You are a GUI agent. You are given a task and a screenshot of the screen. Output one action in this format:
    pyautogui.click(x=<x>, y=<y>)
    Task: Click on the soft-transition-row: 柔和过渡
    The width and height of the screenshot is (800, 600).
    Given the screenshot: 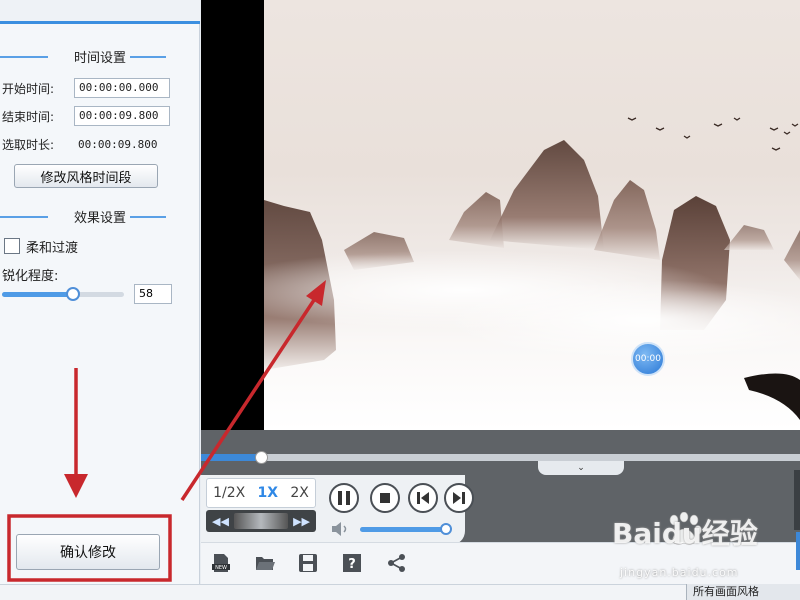 What is the action you would take?
    pyautogui.click(x=41, y=246)
    